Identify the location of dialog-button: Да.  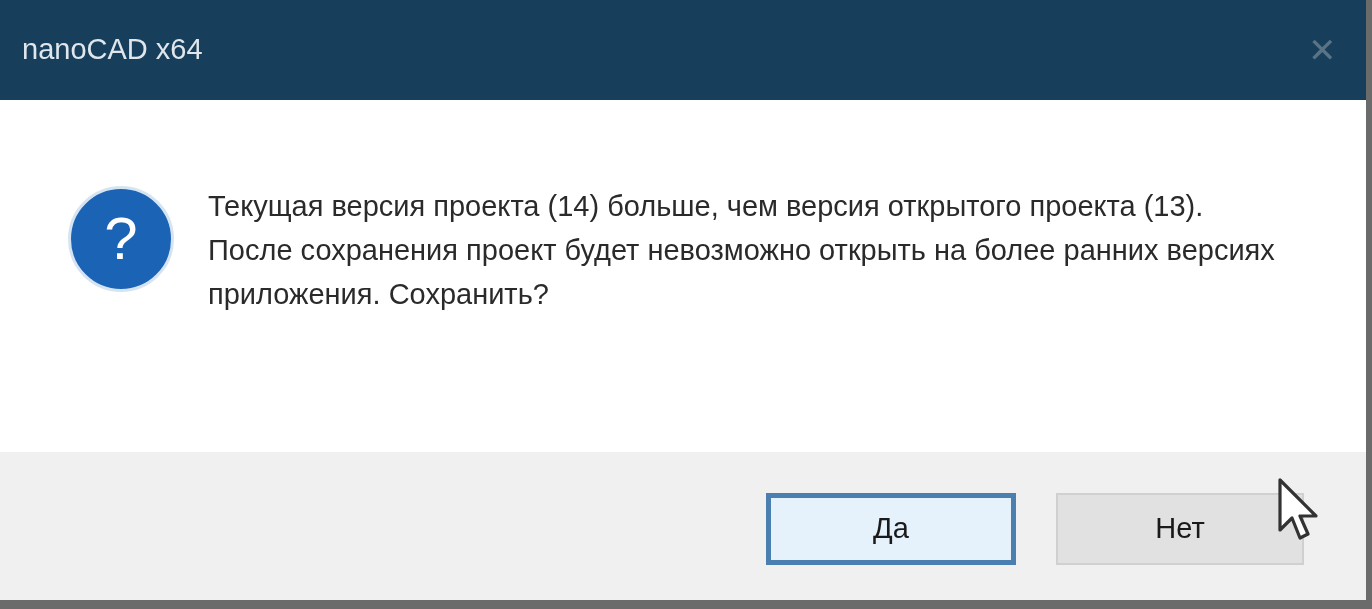
(891, 529).